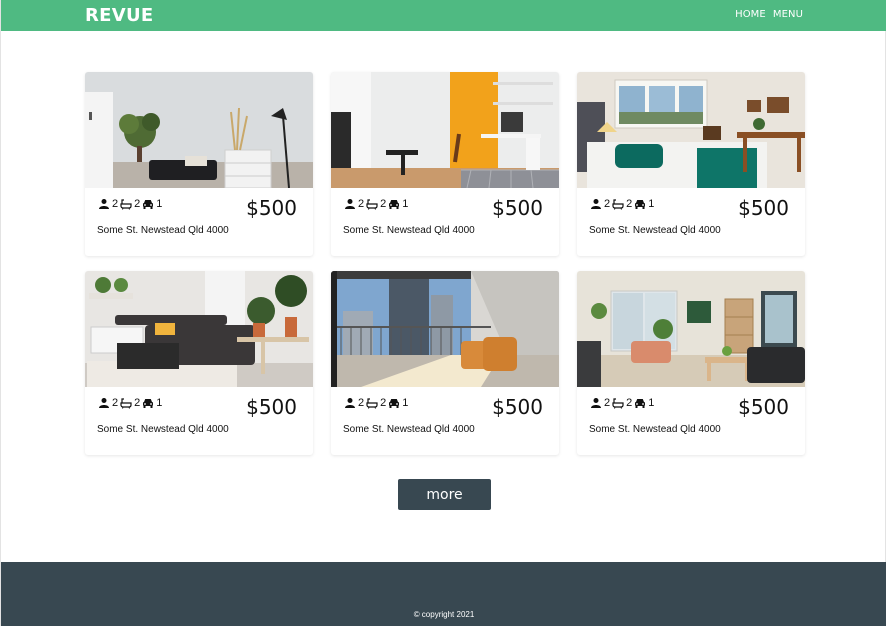 This screenshot has height=626, width=886. I want to click on nav-home-link: HOME, so click(750, 14).